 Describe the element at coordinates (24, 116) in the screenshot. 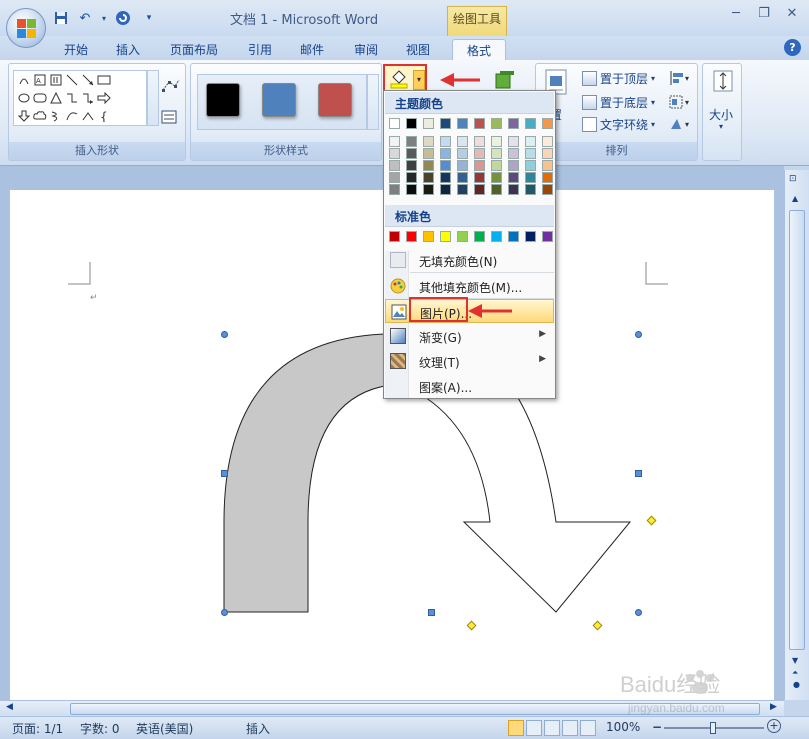

I see `down-arrow-shape-icon` at that location.